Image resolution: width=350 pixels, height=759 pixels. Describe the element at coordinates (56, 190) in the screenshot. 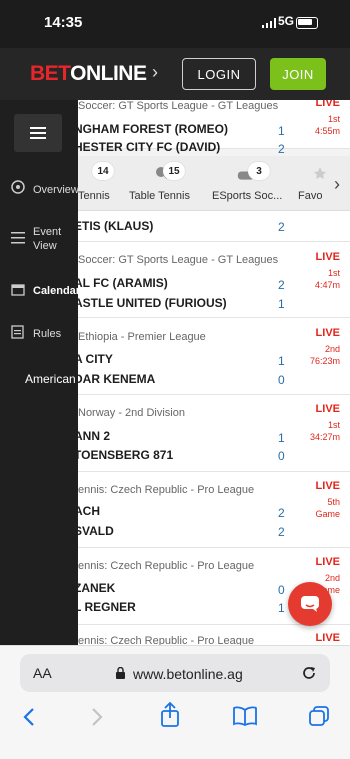

I see `menu-item-overview: Overview` at that location.